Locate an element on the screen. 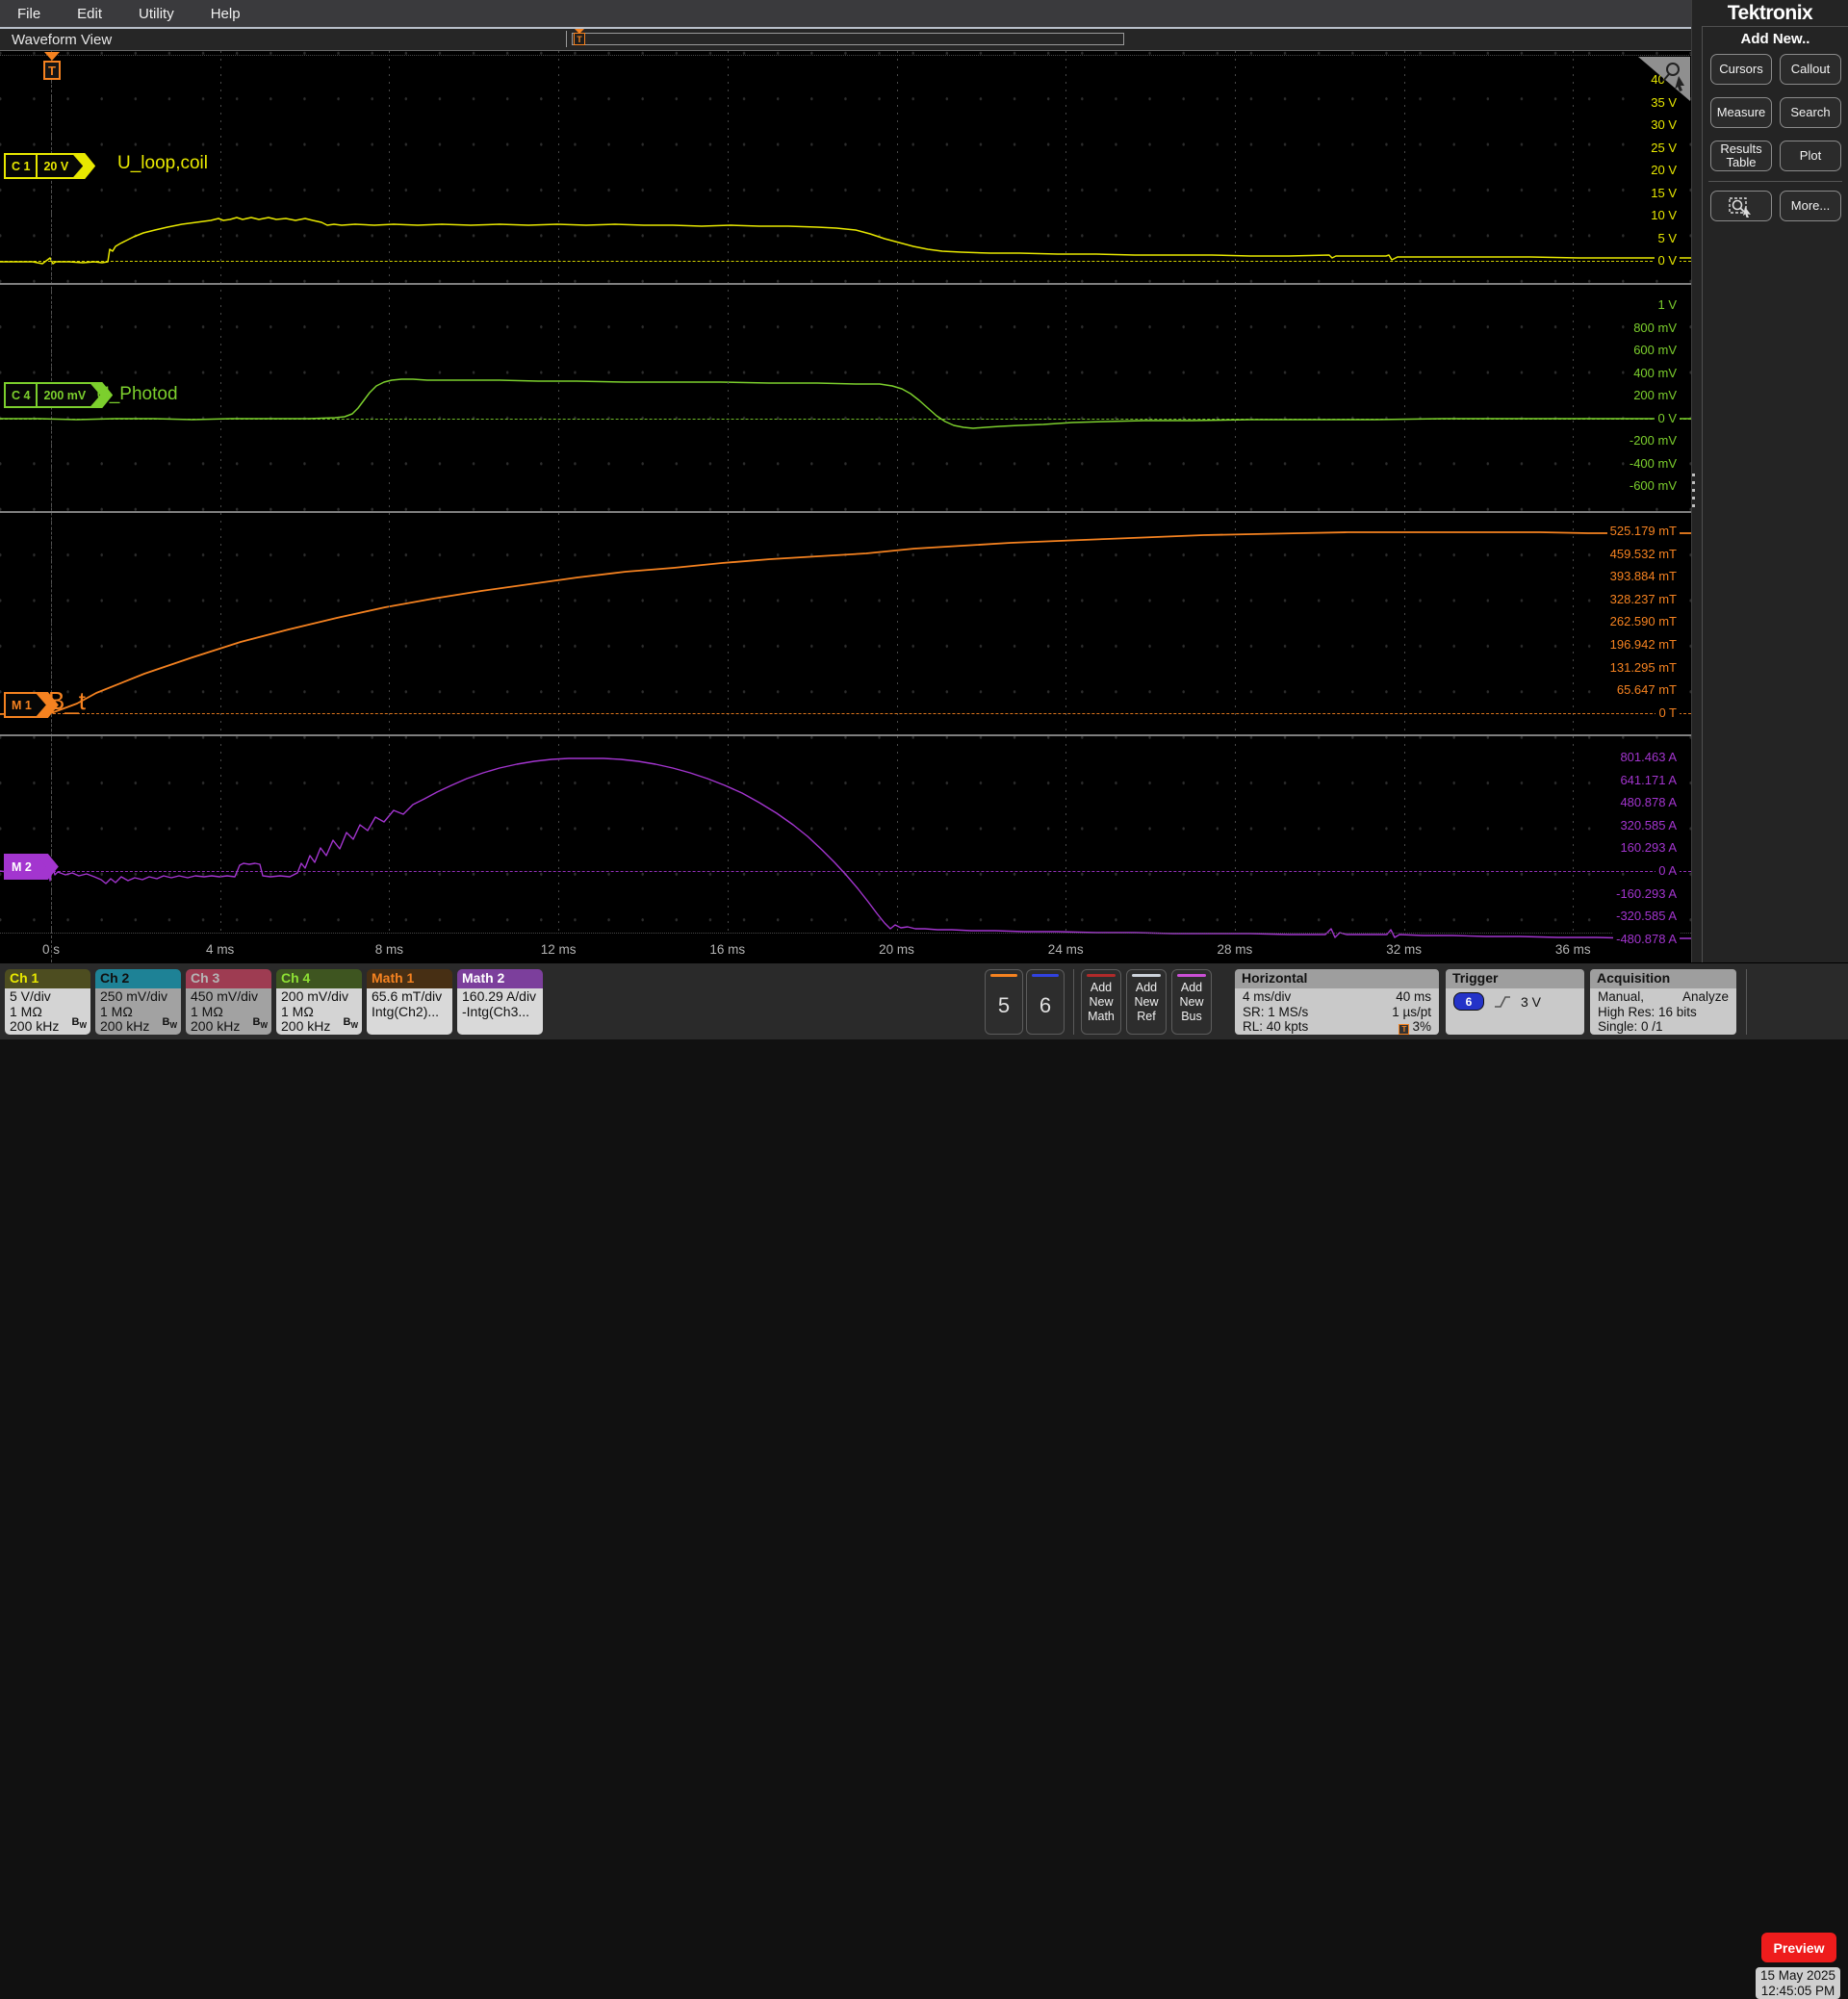  x-axis-label: 12 ms is located at coordinates (558, 949).